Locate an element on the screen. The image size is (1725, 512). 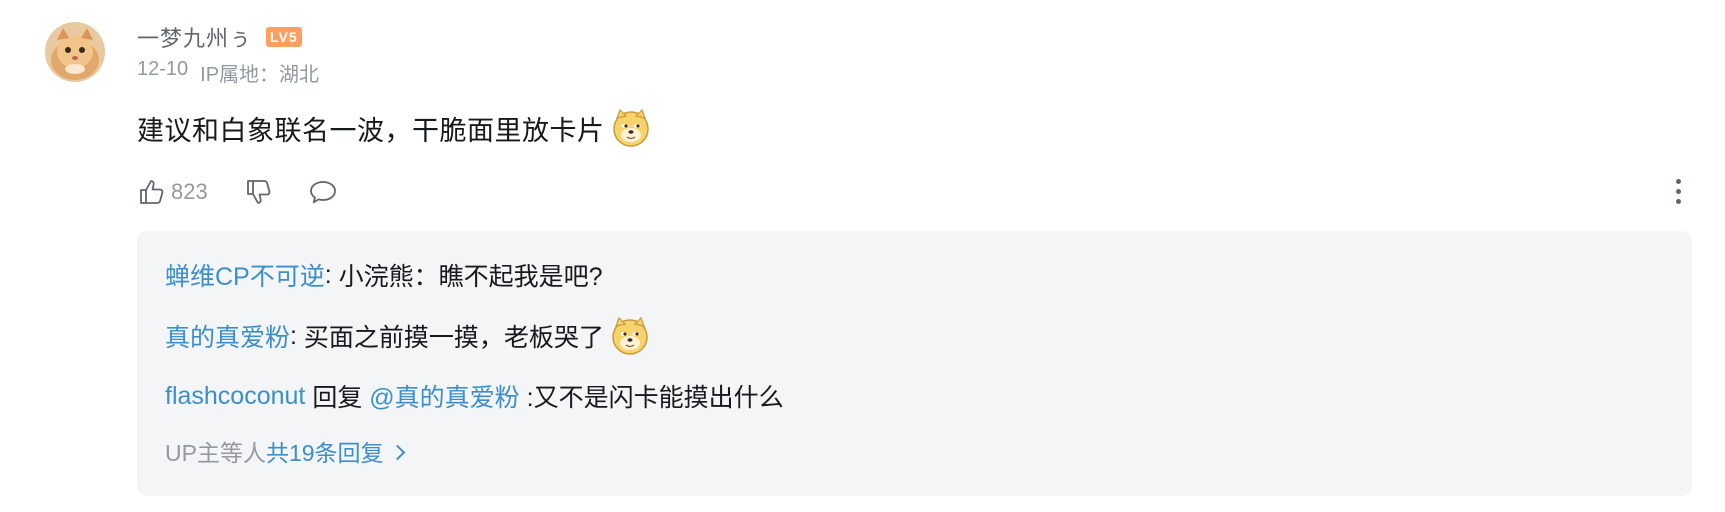
ip-location: IP属地：湖北 is located at coordinates (260, 75).